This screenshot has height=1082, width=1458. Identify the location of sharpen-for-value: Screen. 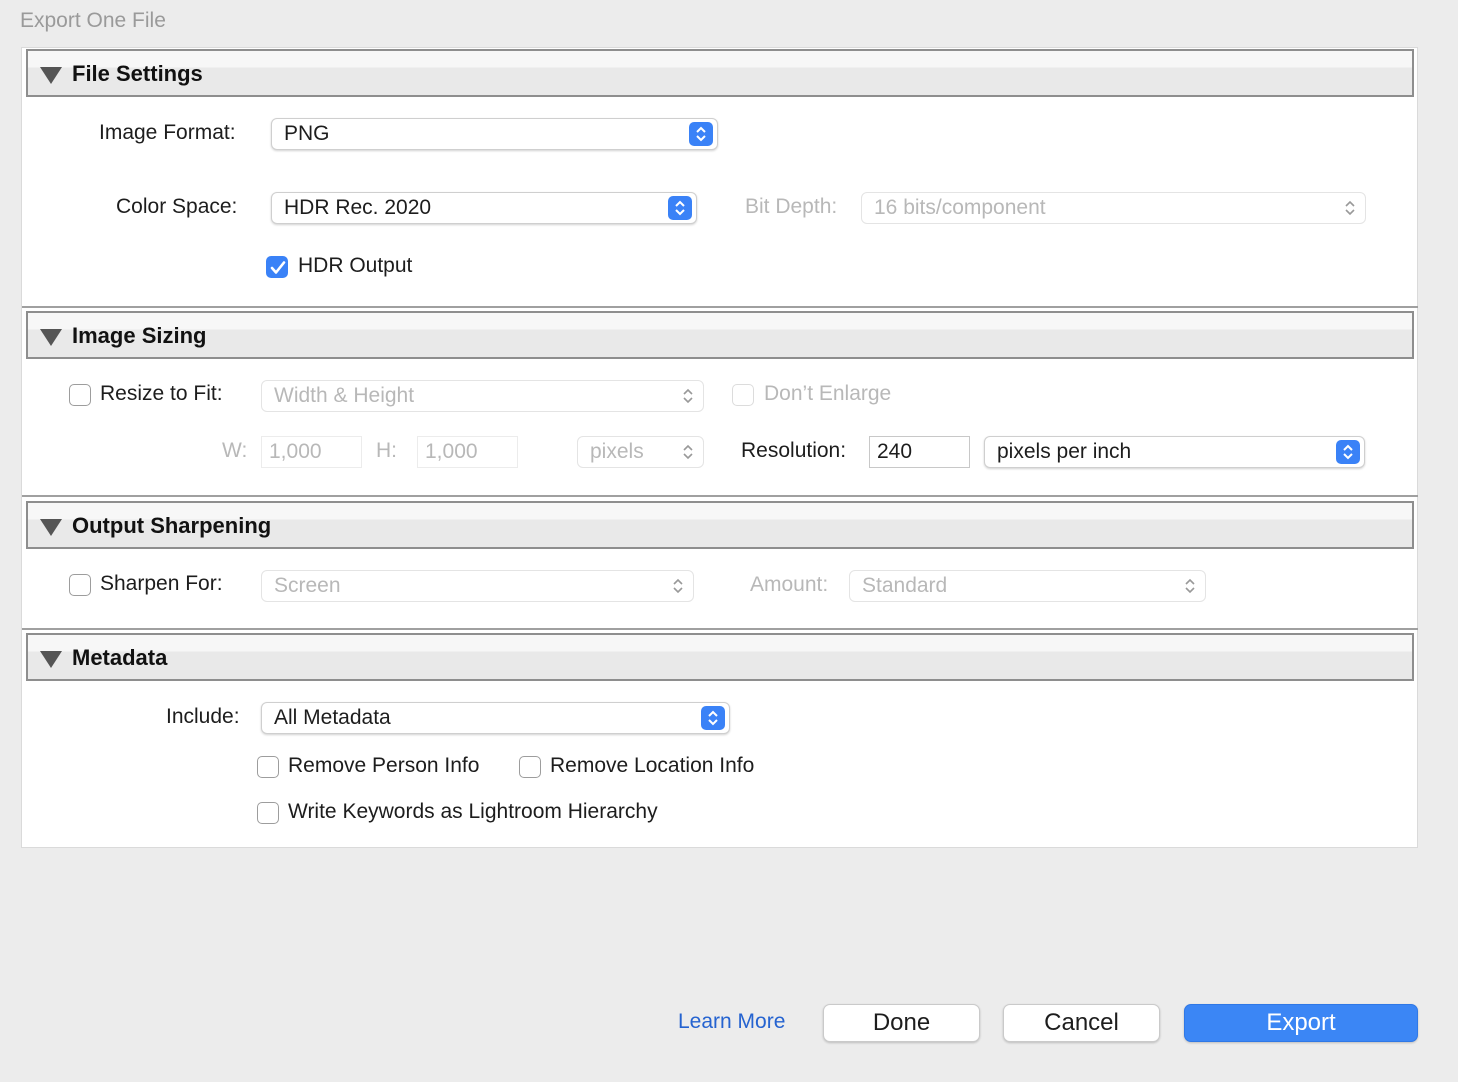
(307, 585).